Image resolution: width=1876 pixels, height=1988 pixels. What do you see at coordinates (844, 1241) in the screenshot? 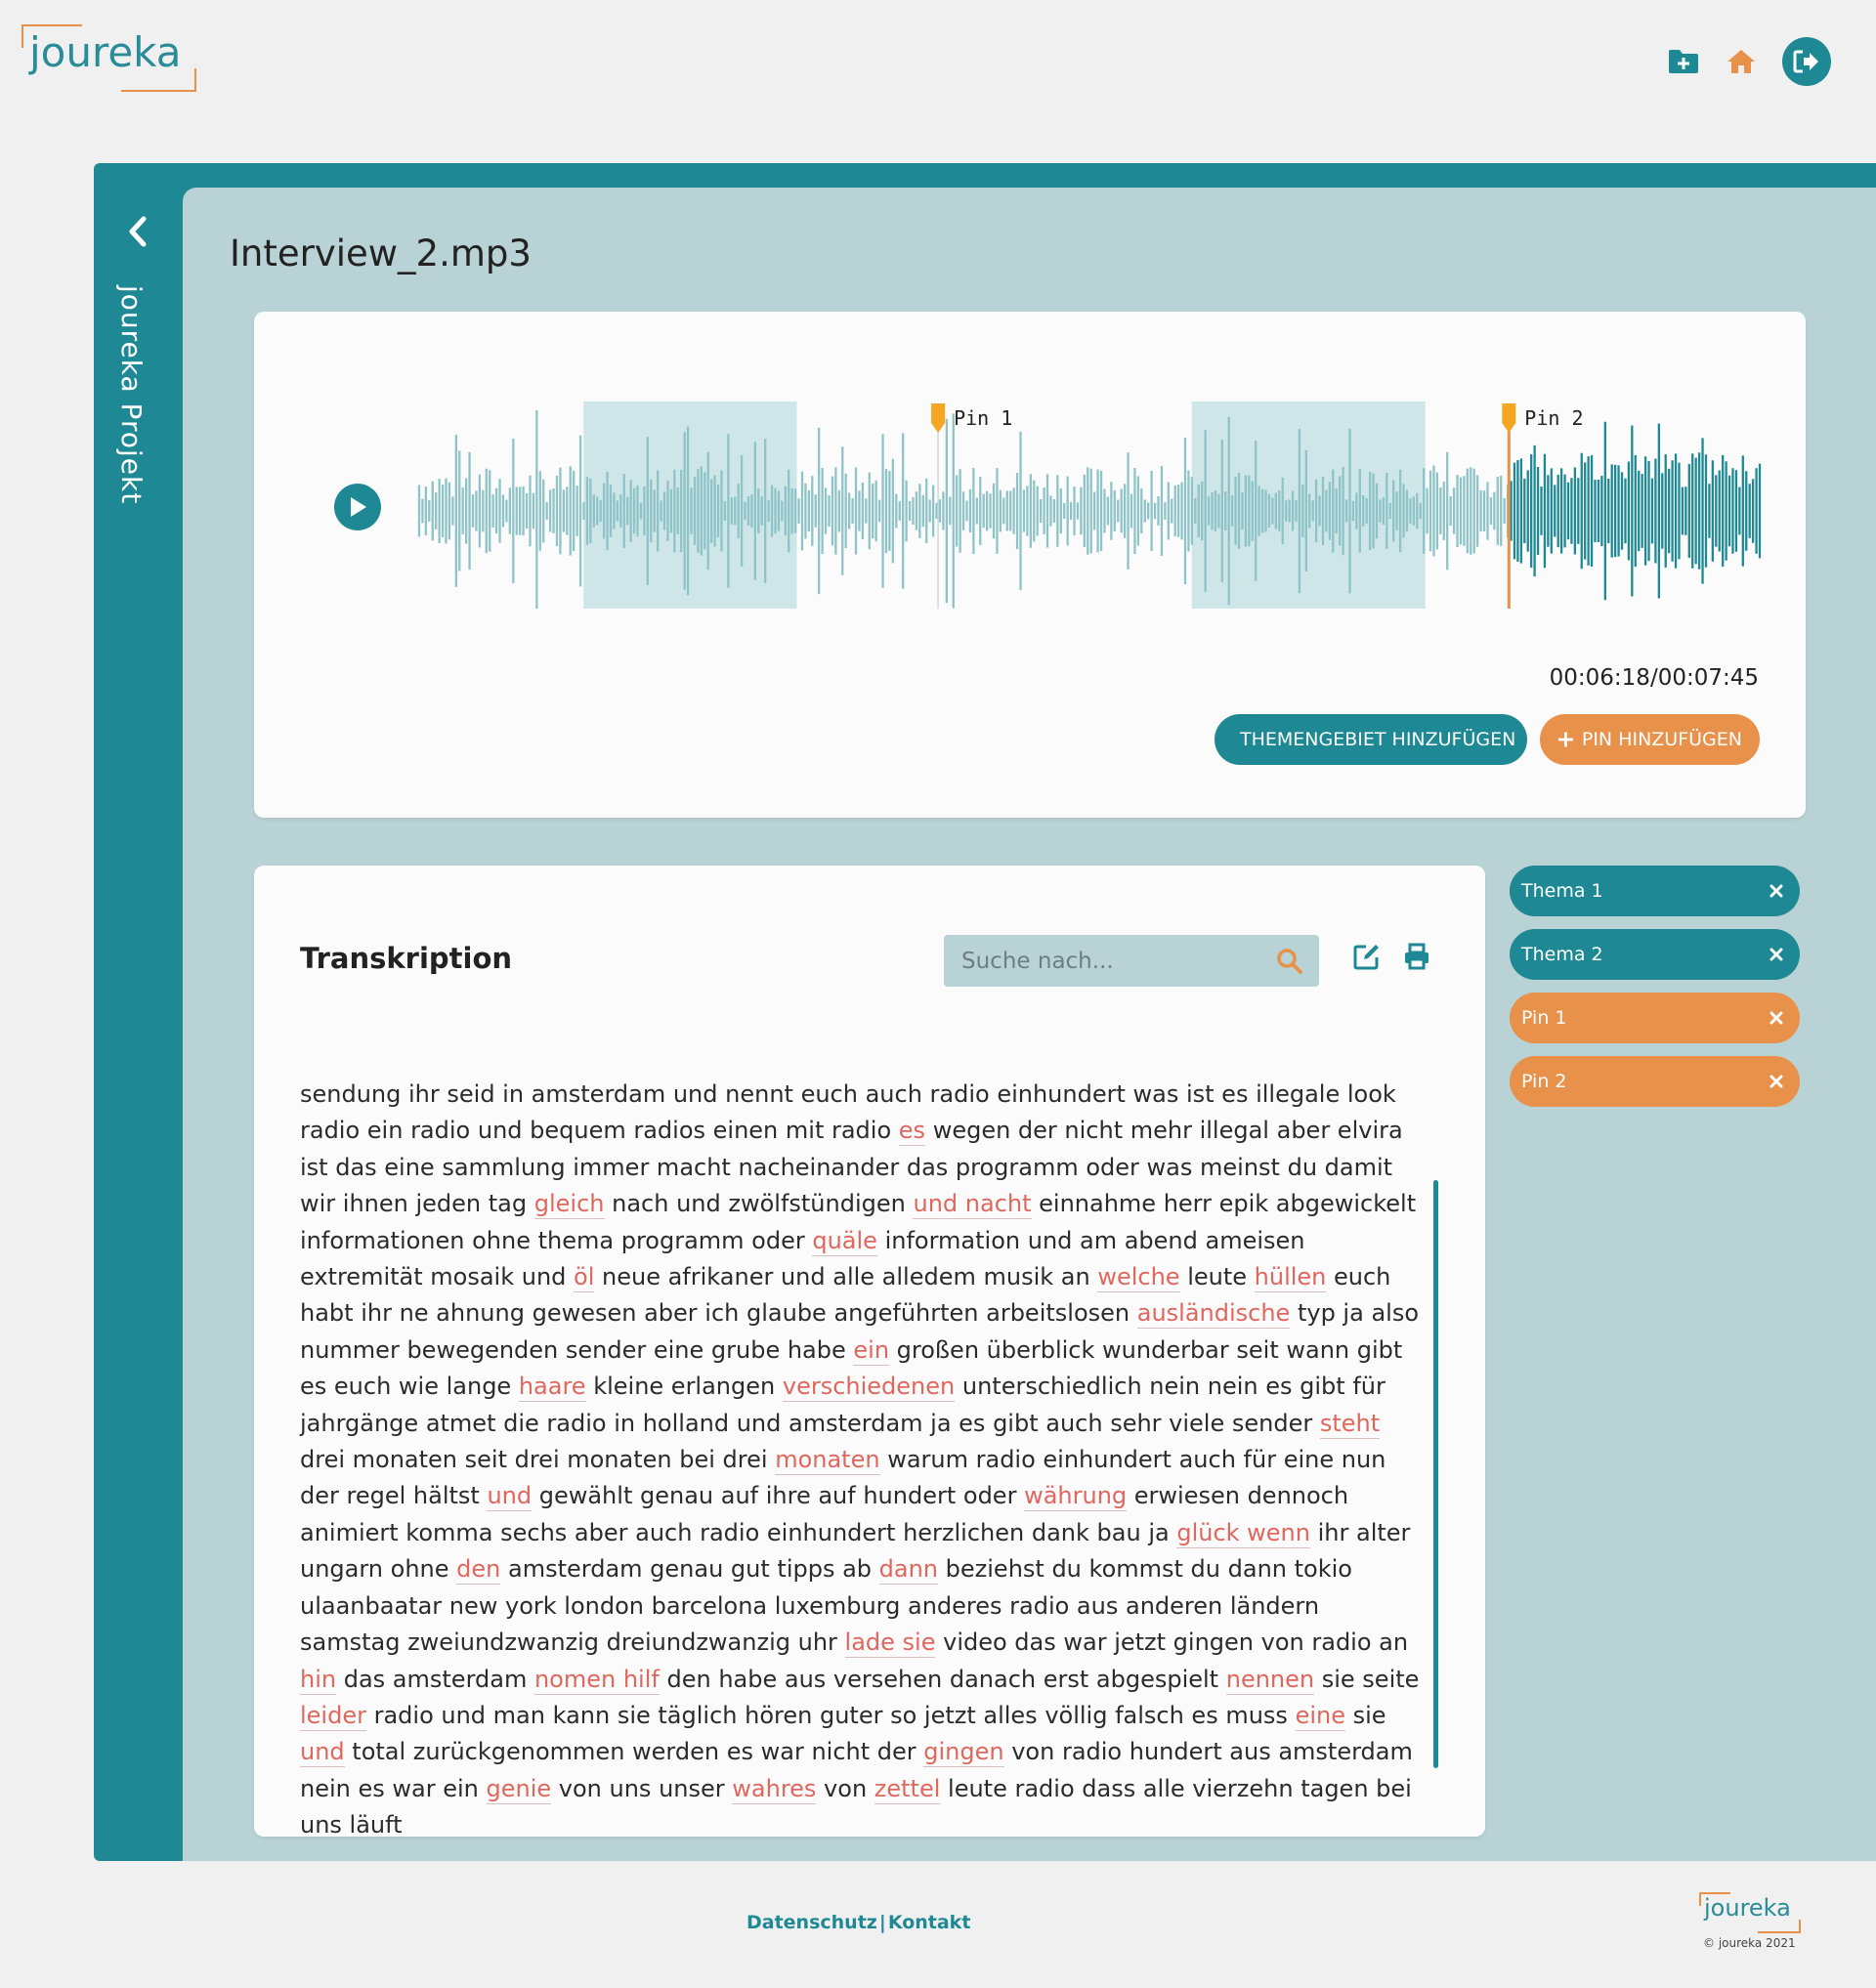
I see `highlighted-word: quäle` at bounding box center [844, 1241].